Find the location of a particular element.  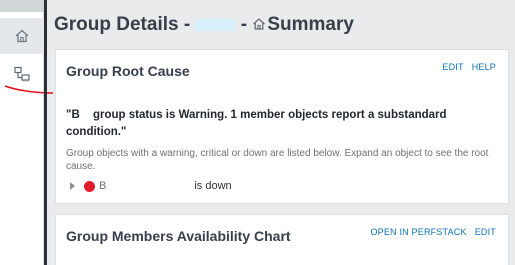

card-title: Group Members Availability Chart is located at coordinates (178, 236).